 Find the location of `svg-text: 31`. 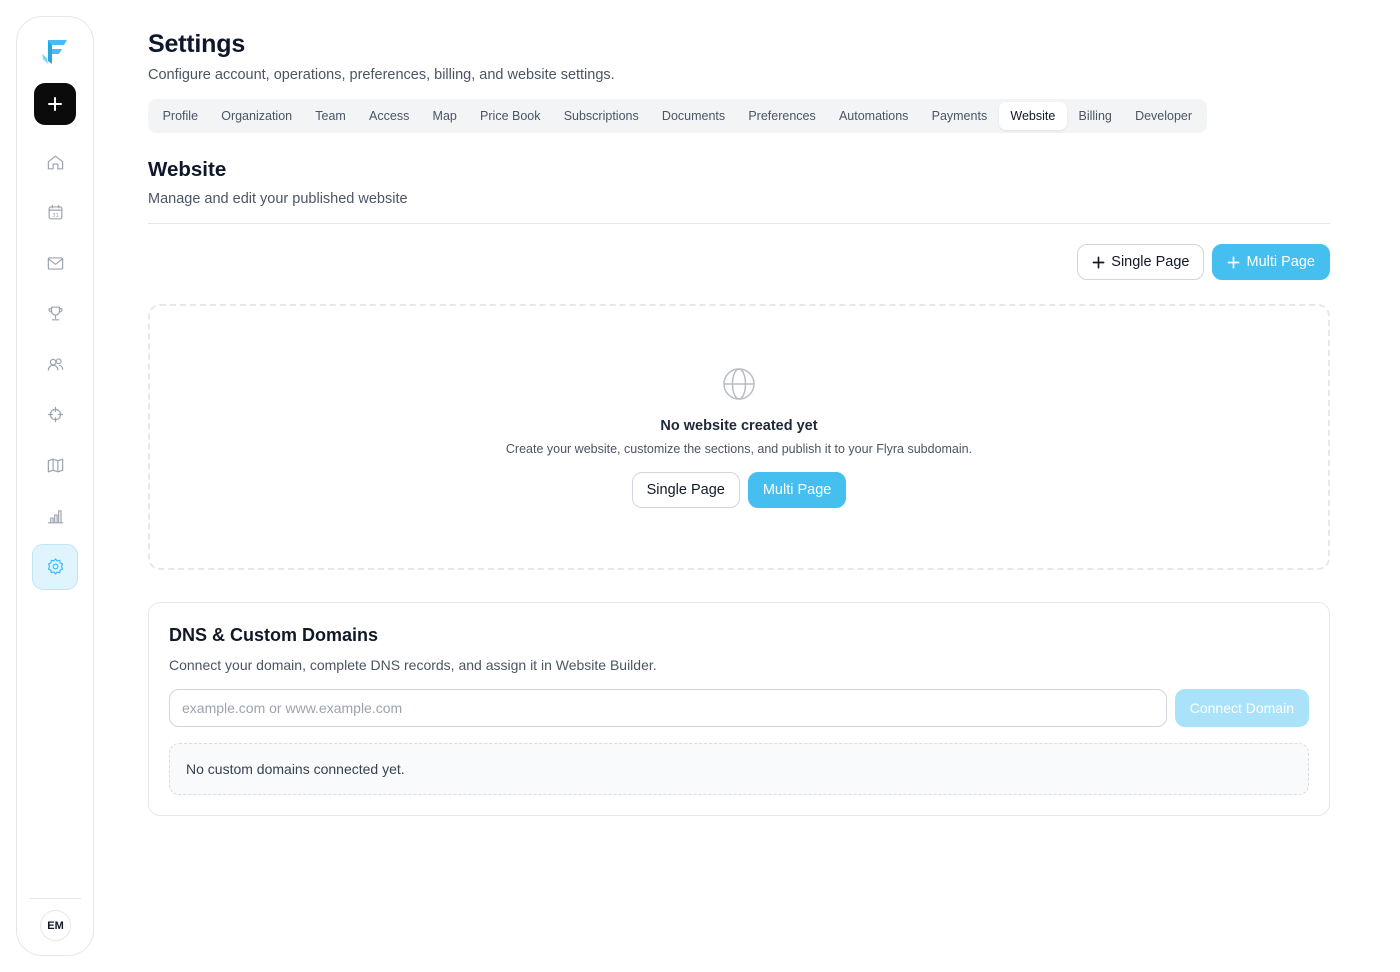

svg-text: 31 is located at coordinates (55, 216).